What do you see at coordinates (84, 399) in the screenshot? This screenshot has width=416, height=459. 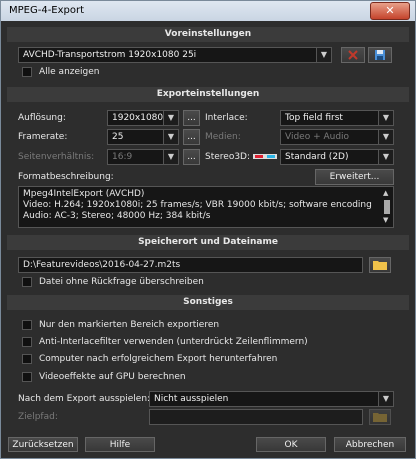 I see `after-export-label: Nach dem Export ausspielen:` at bounding box center [84, 399].